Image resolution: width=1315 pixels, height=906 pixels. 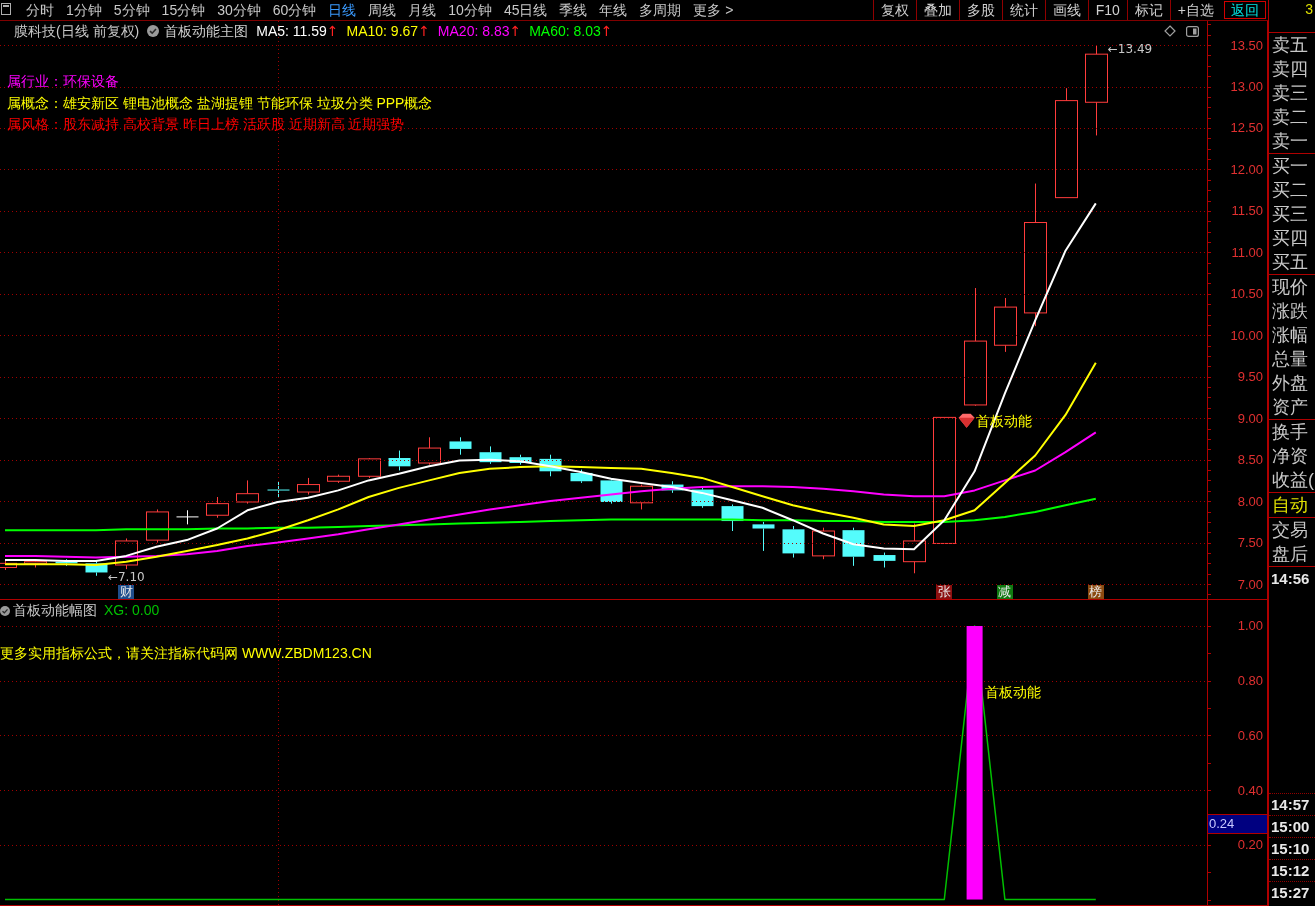 I want to click on quote-field-label: 卖五, so click(x=1290, y=45).